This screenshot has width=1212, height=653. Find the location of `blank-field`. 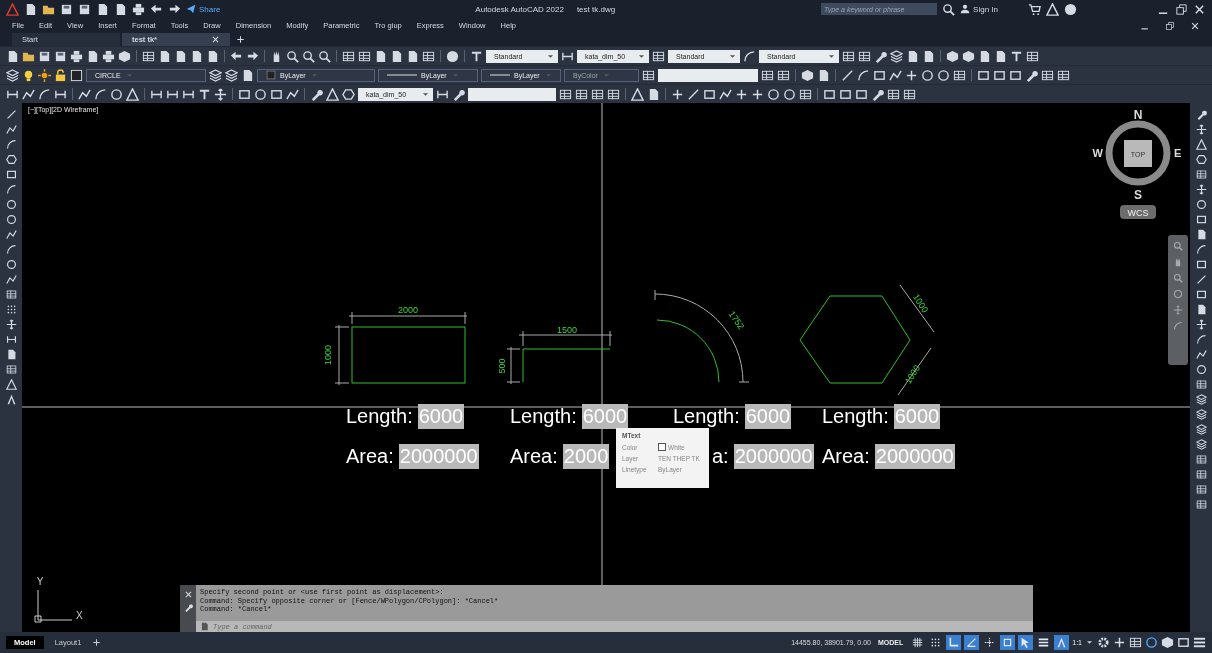

blank-field is located at coordinates (512, 94).